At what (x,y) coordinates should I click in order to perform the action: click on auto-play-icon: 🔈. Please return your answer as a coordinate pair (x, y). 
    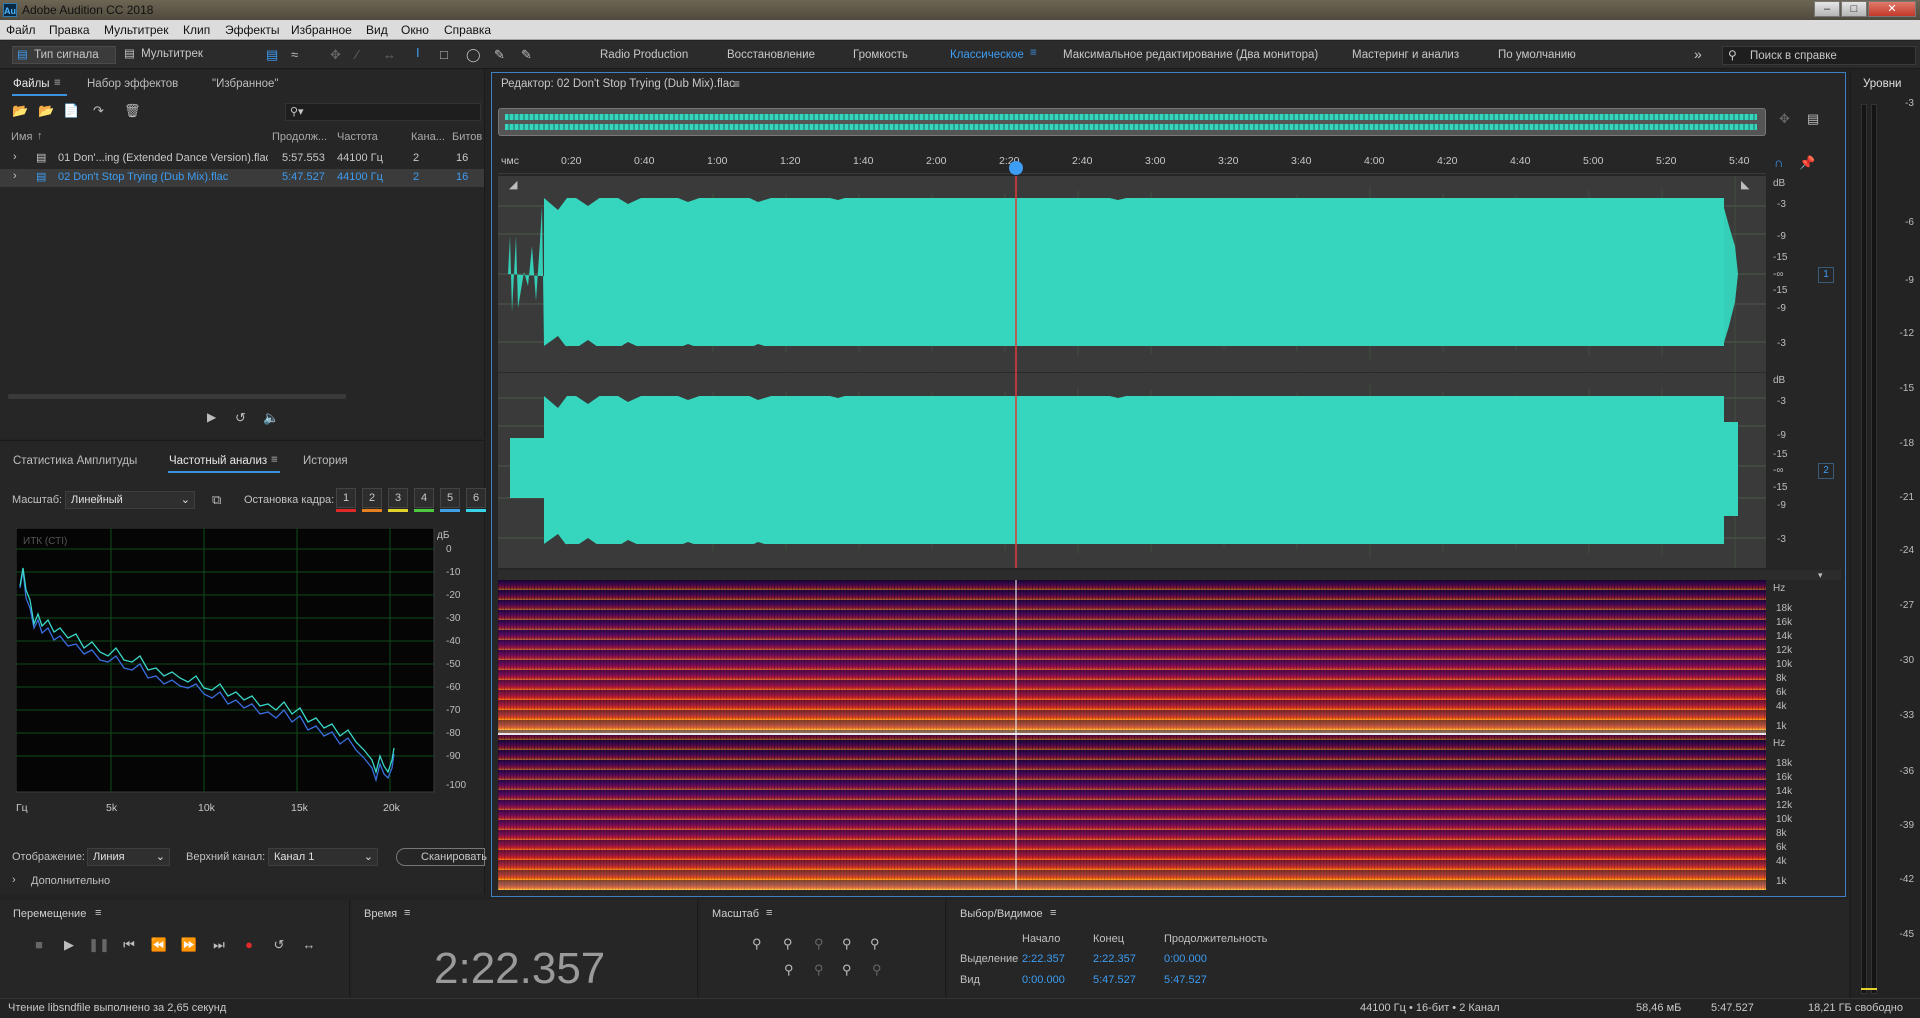
    Looking at the image, I should click on (271, 418).